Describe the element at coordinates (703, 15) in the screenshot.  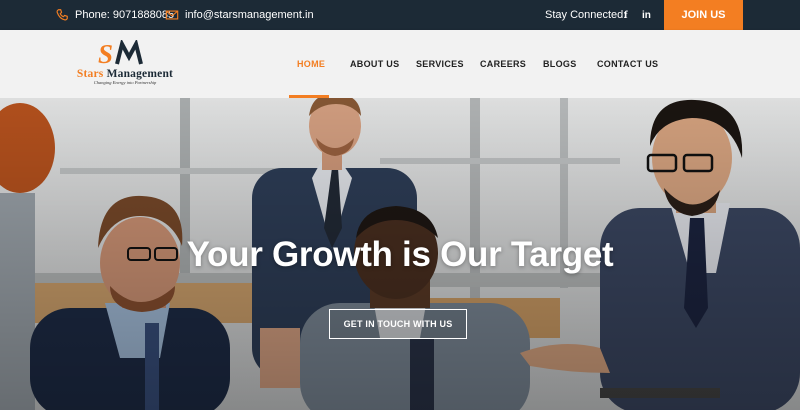
I see `join-us-button: JOIN US` at that location.